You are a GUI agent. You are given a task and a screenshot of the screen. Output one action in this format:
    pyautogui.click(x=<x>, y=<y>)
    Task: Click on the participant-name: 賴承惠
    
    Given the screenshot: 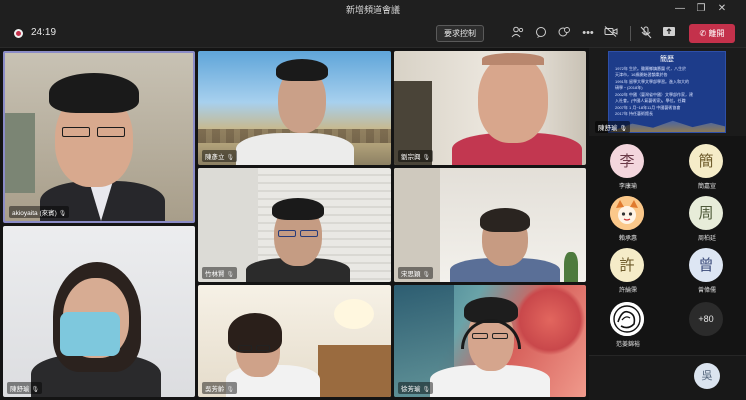 What is the action you would take?
    pyautogui.click(x=627, y=239)
    